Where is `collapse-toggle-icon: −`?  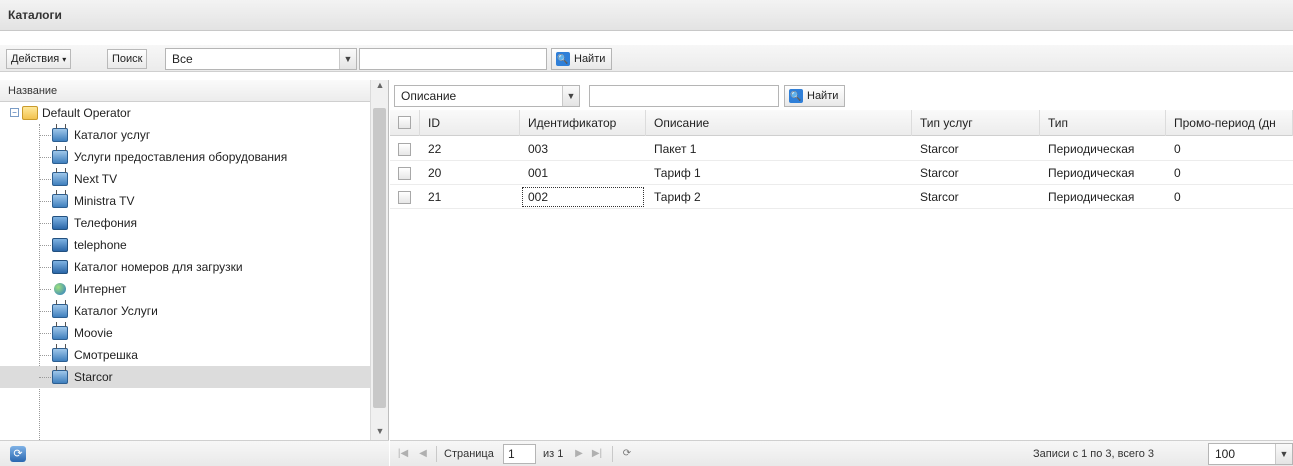 collapse-toggle-icon: − is located at coordinates (14, 112).